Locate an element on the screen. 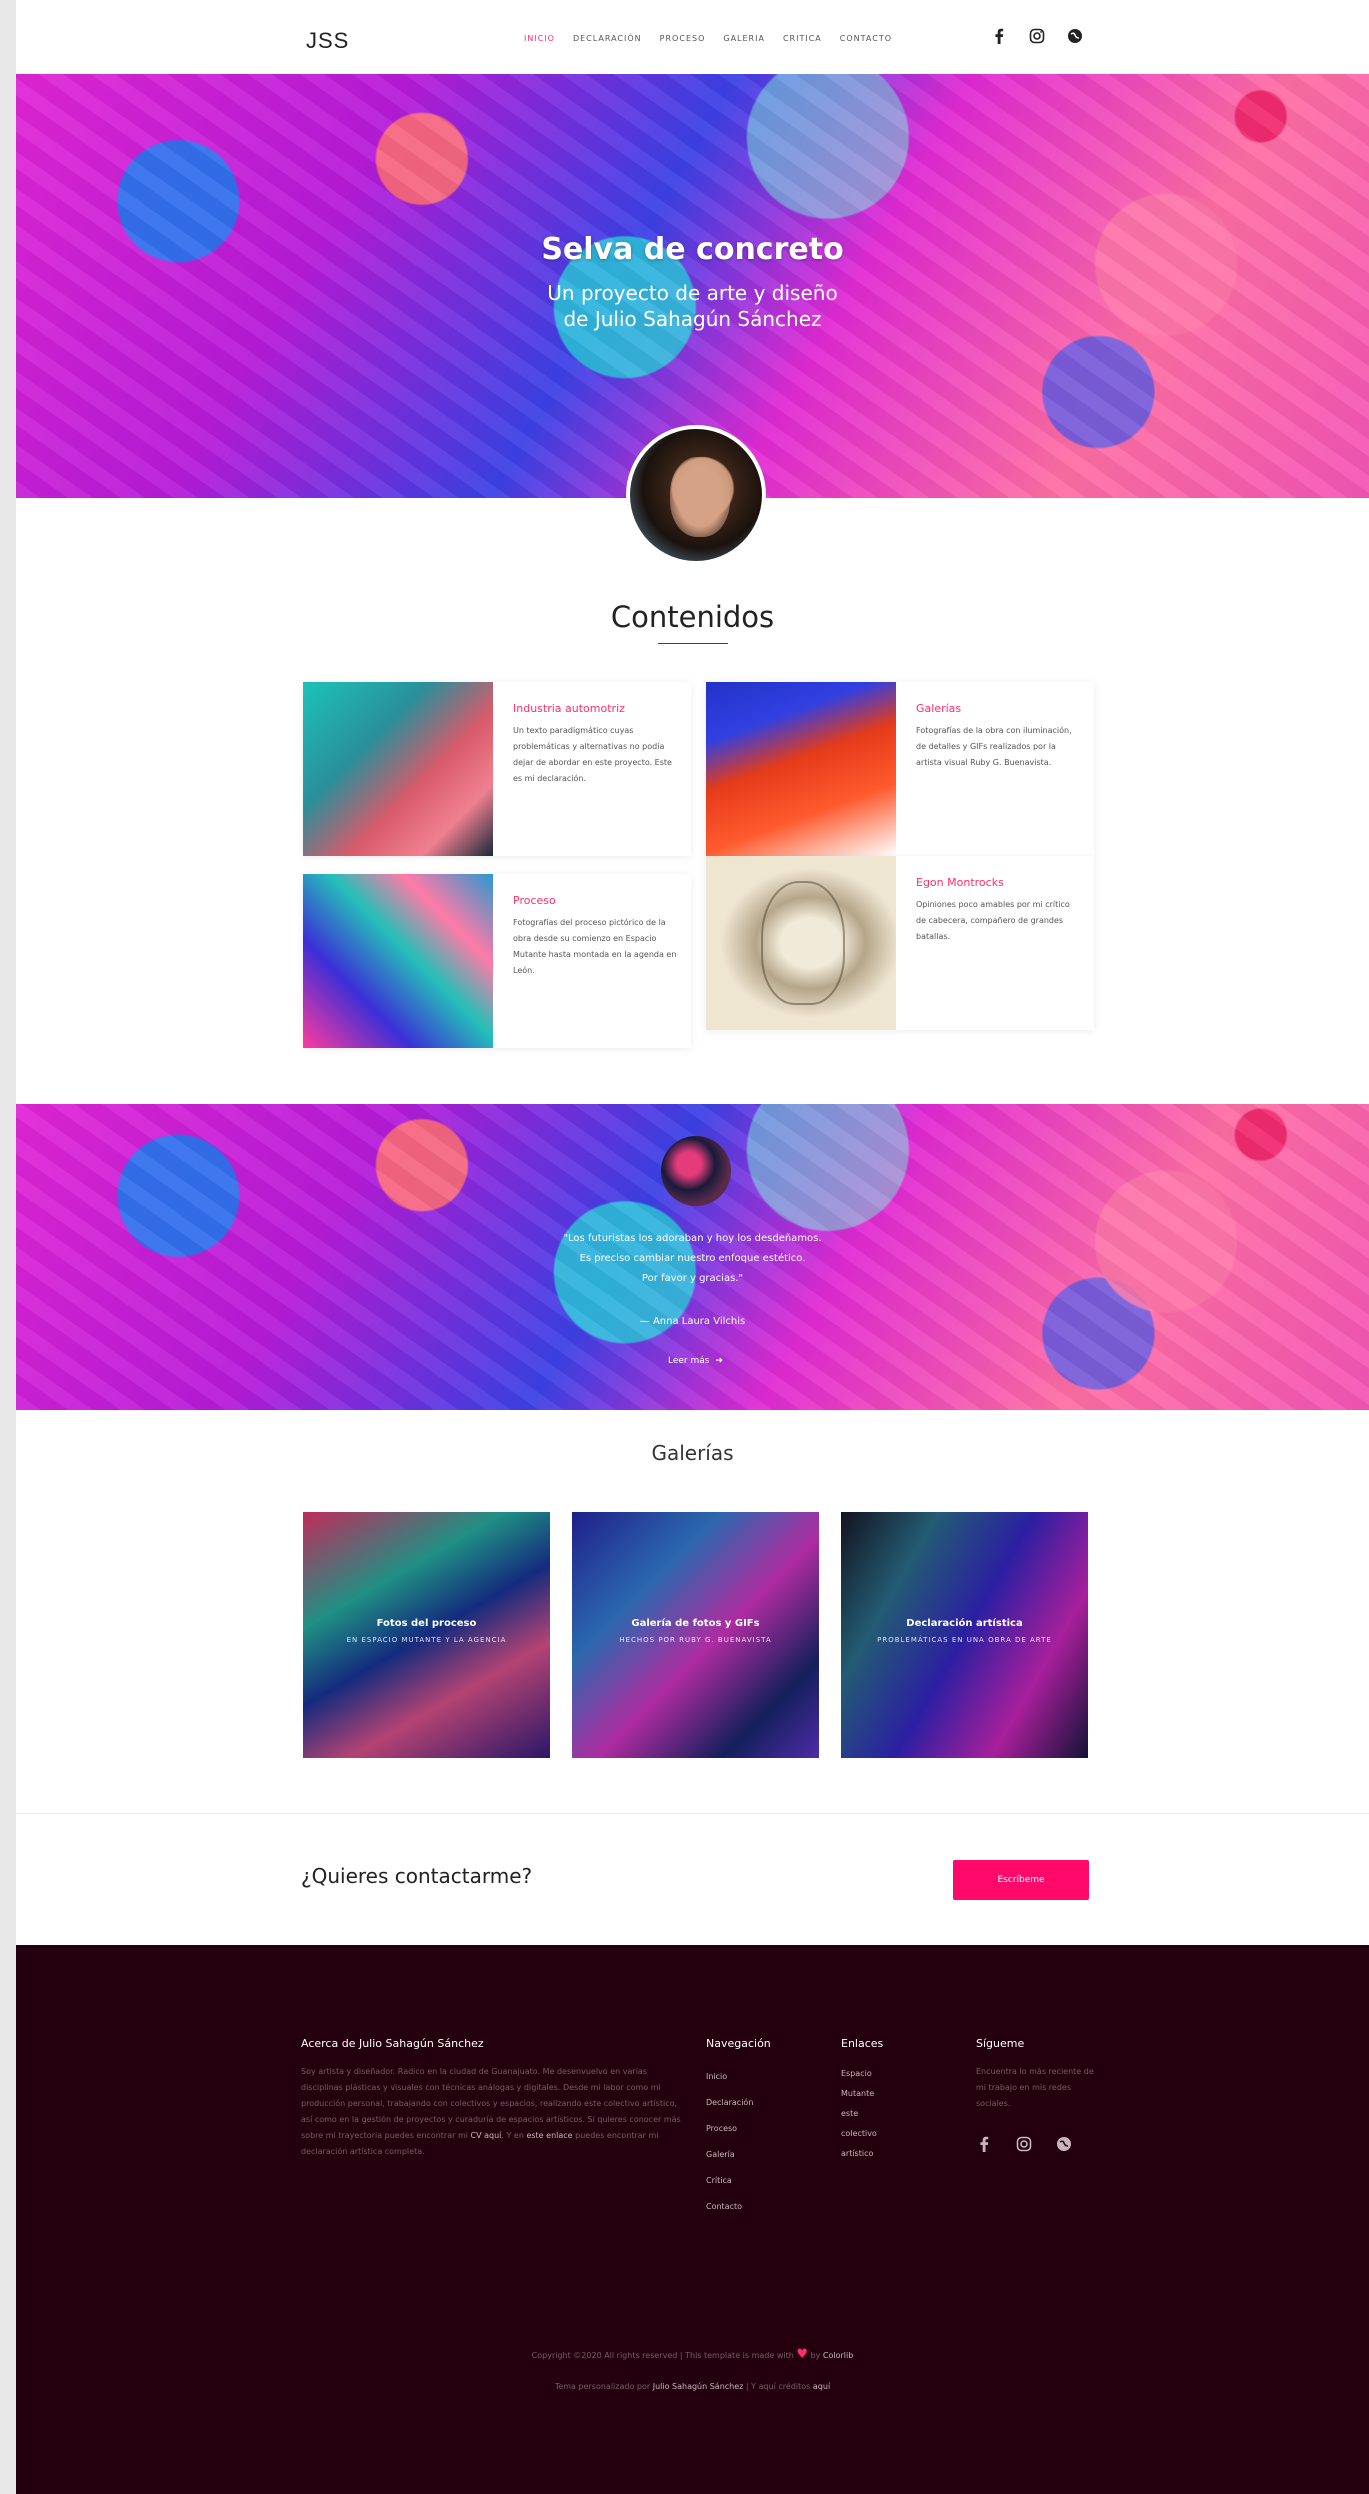  footer-link-espacio: Espacio is located at coordinates (891, 2074).